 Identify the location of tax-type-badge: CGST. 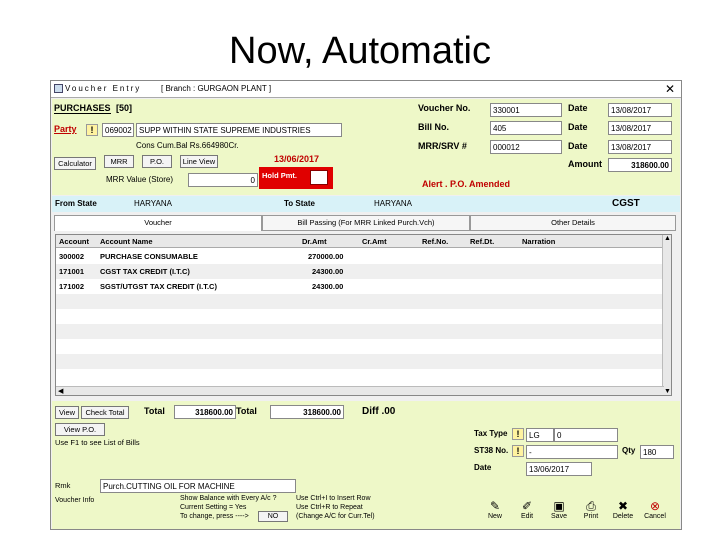
(626, 203).